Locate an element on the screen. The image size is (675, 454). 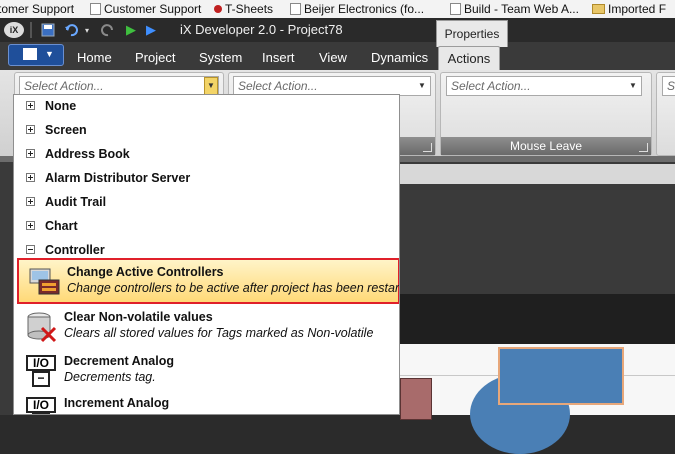
app-menu-icon: iX is located at coordinates (14, 30).